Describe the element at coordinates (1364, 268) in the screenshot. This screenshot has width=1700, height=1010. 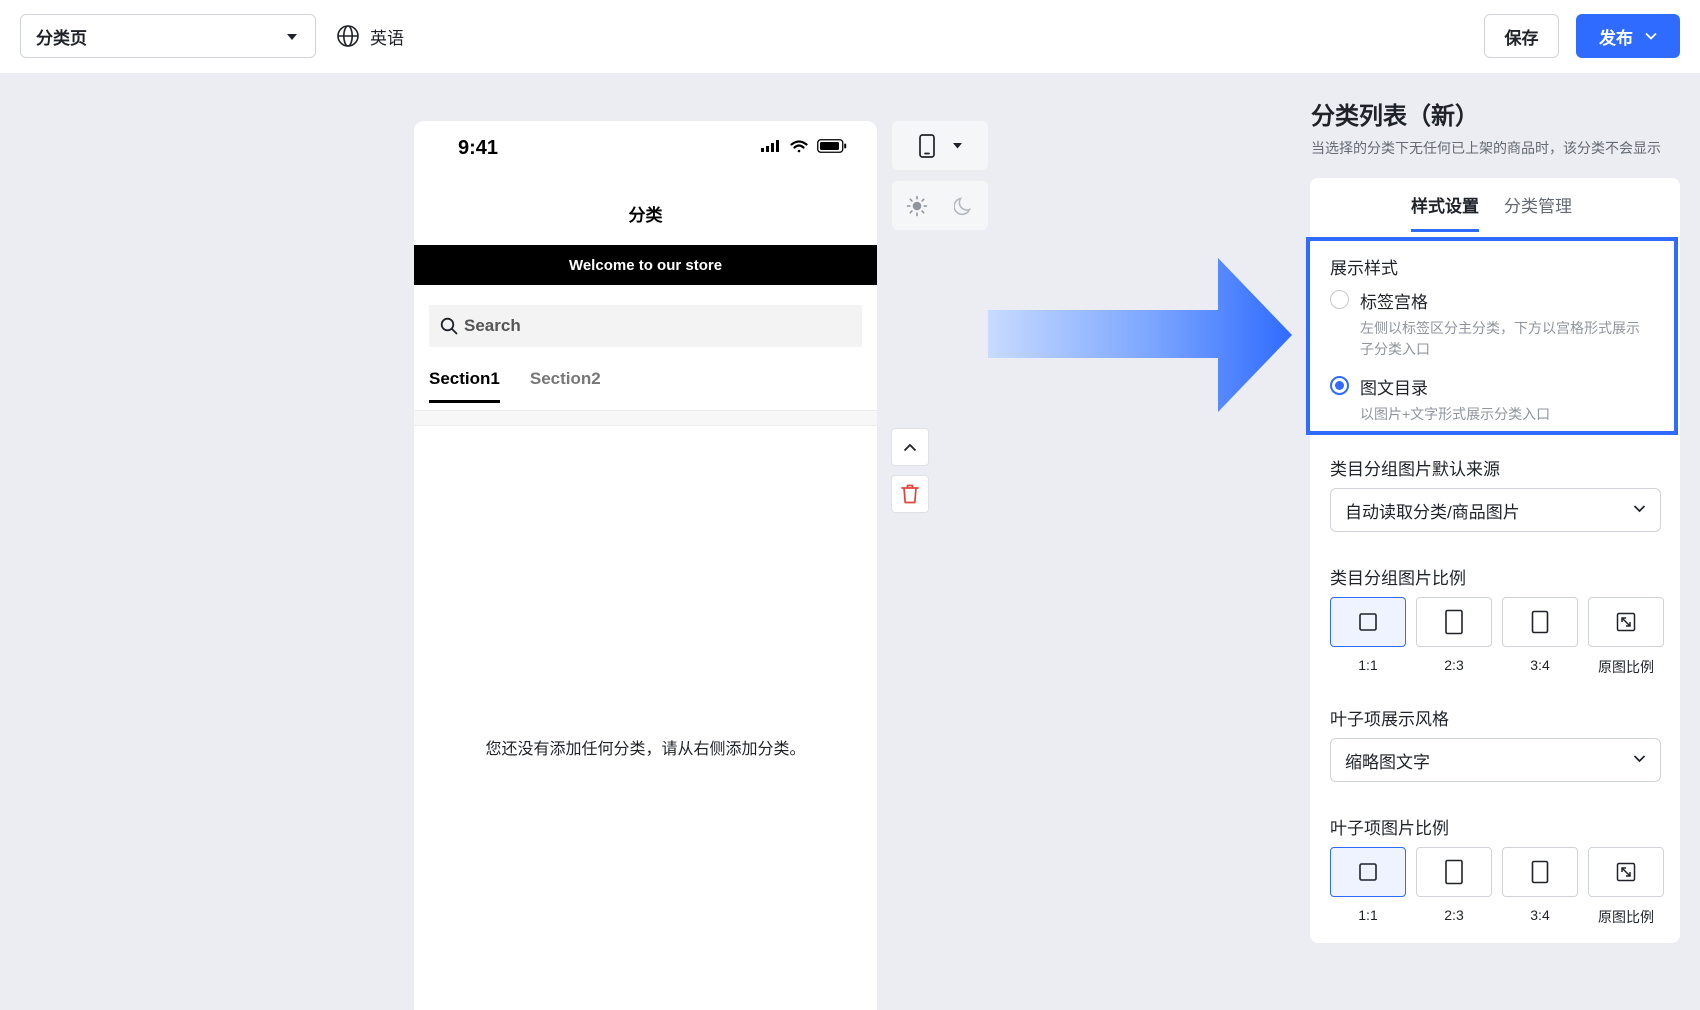
I see `display-style-label: 展示样式` at that location.